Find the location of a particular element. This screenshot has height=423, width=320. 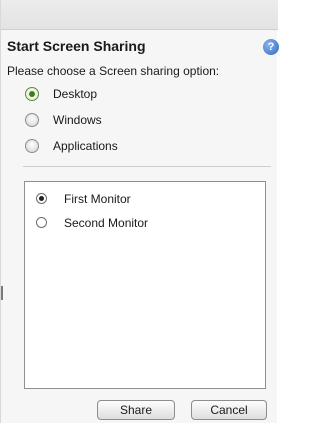

help-icon: ? is located at coordinates (271, 47).